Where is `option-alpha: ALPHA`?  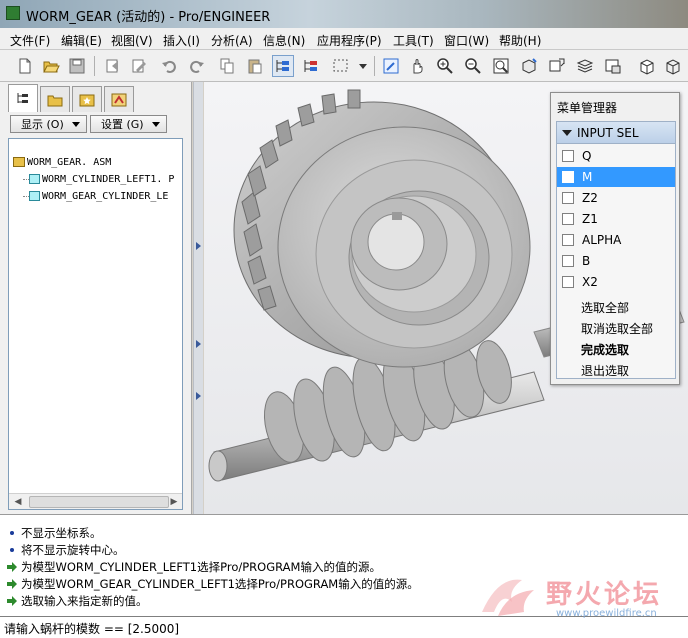 option-alpha: ALPHA is located at coordinates (616, 240).